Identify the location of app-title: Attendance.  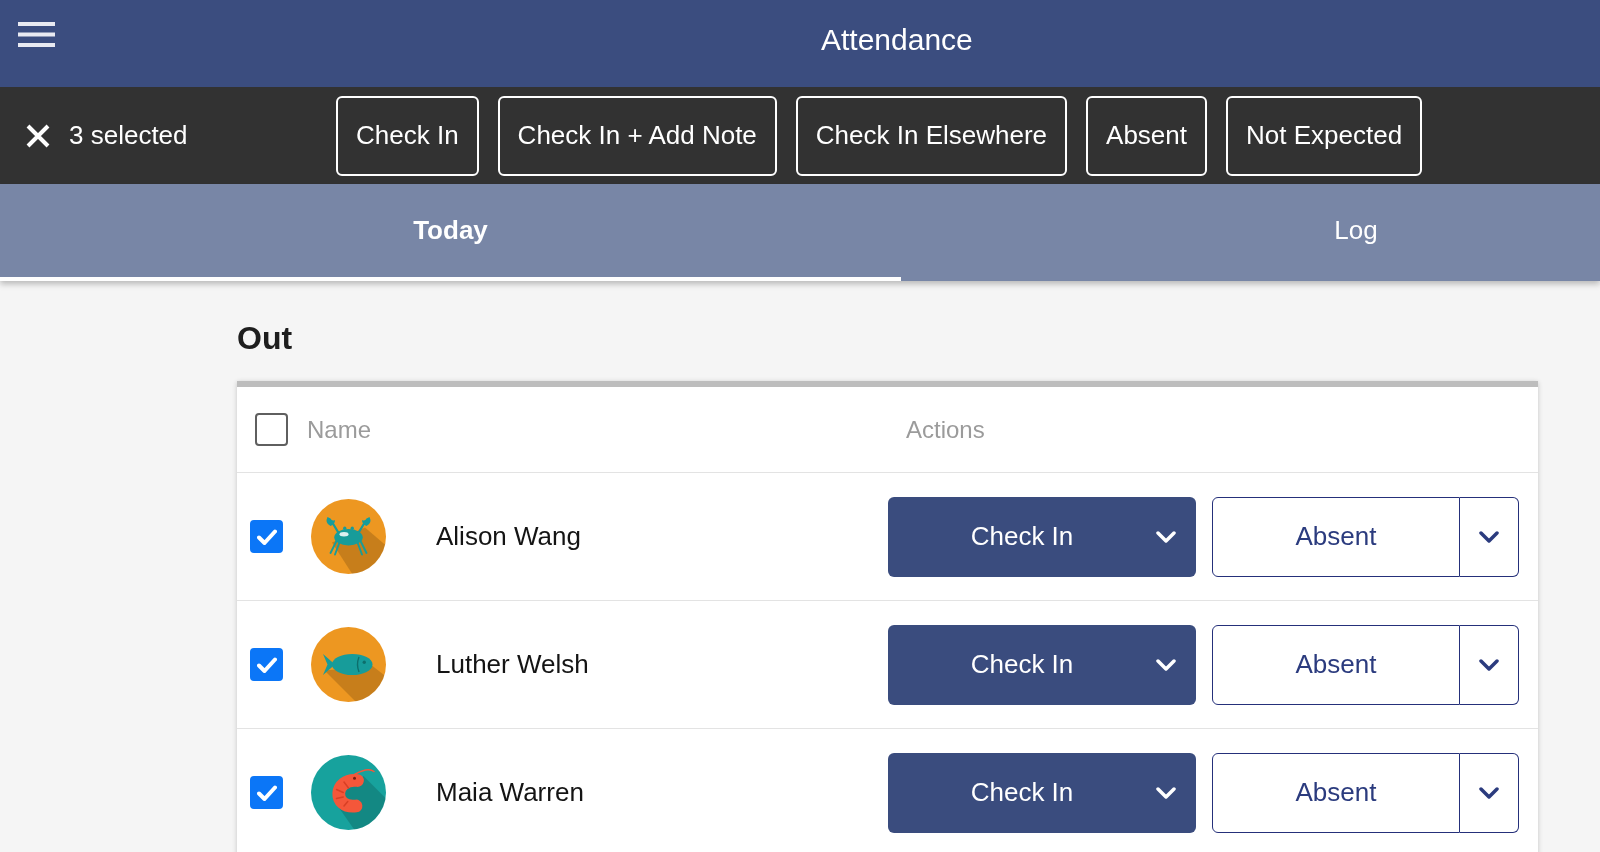
(897, 40).